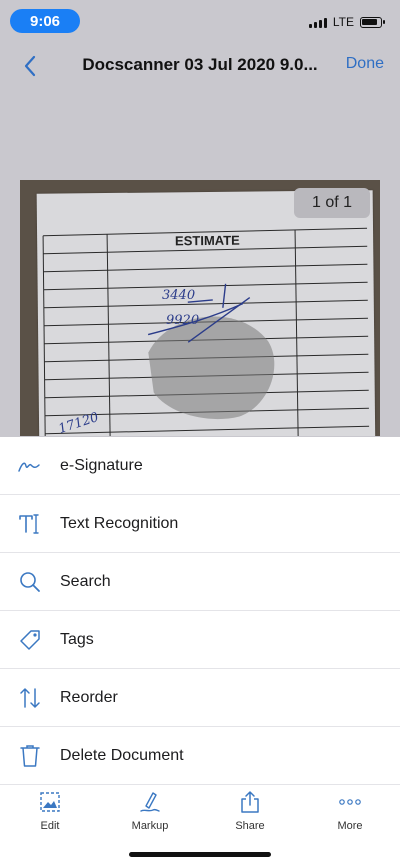  I want to click on tab-markup: Markup, so click(150, 811).